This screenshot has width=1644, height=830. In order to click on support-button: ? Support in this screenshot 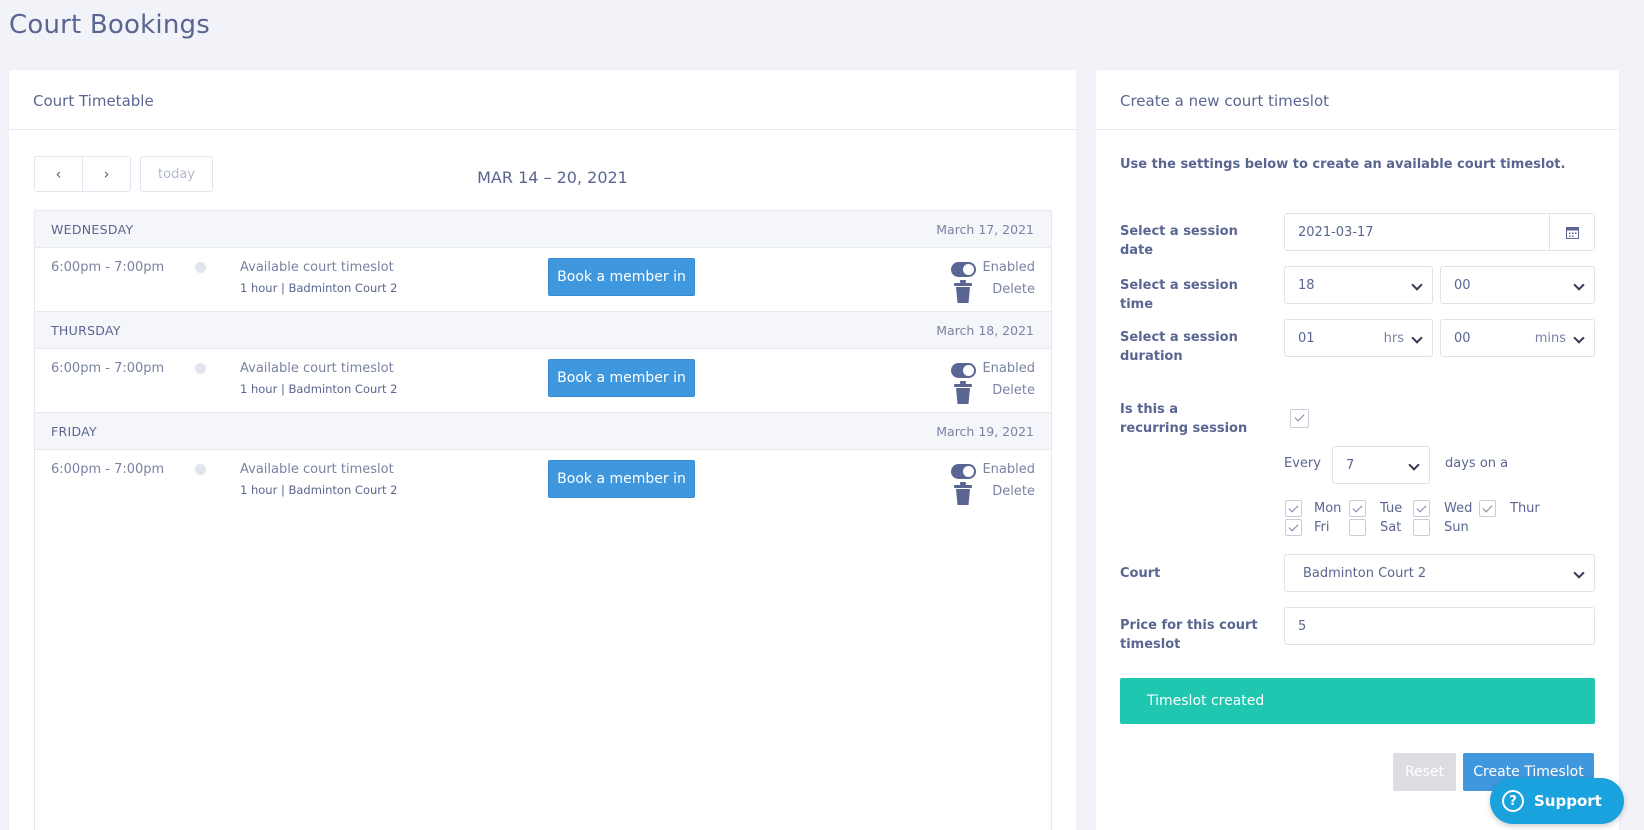, I will do `click(1557, 801)`.